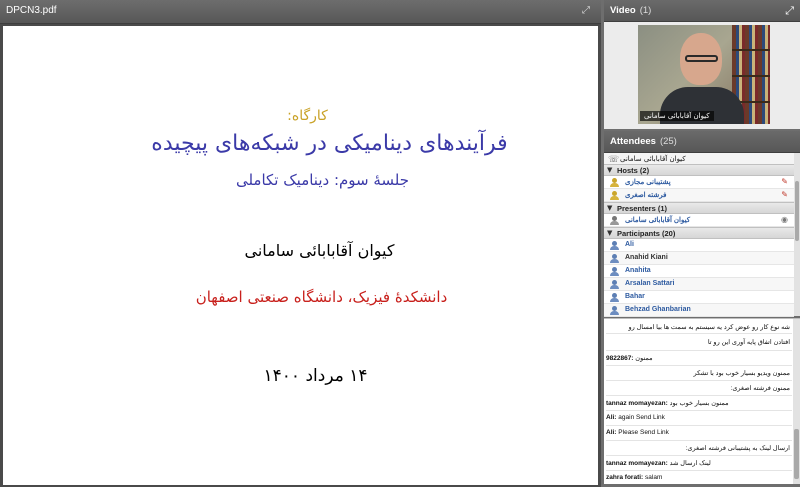 The image size is (800, 487). What do you see at coordinates (699, 208) in the screenshot?
I see `group-presenters: ▼ Presenters (1)` at bounding box center [699, 208].